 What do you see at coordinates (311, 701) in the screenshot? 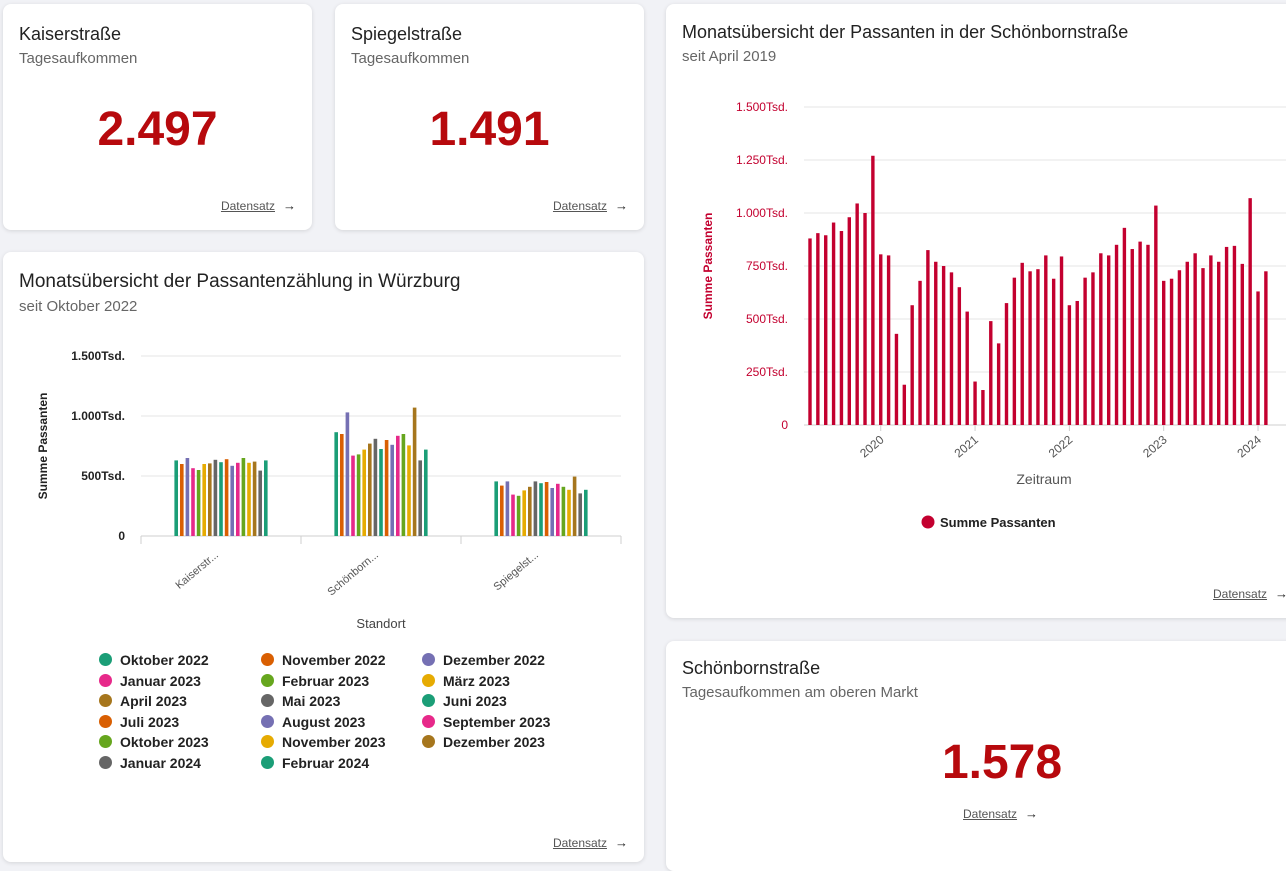
I see `legend-label: Mai 2023` at bounding box center [311, 701].